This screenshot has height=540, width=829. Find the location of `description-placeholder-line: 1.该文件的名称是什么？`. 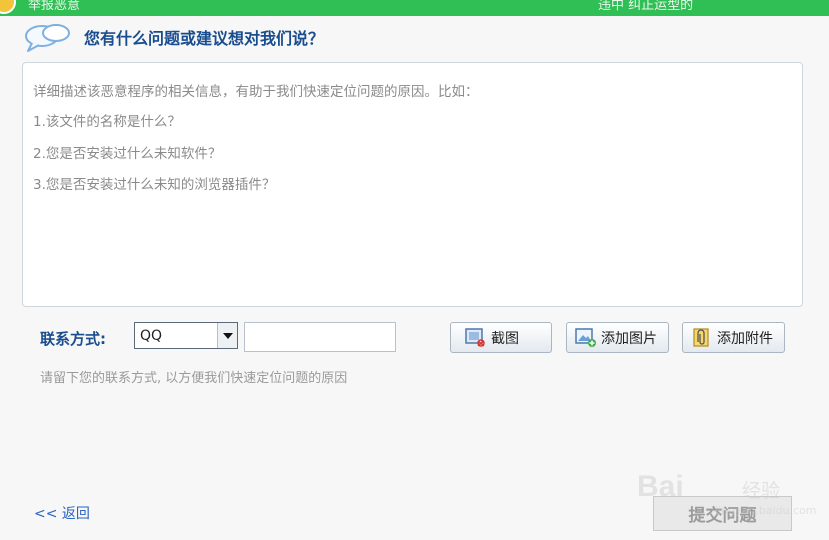

description-placeholder-line: 1.该文件的名称是什么？ is located at coordinates (107, 122).